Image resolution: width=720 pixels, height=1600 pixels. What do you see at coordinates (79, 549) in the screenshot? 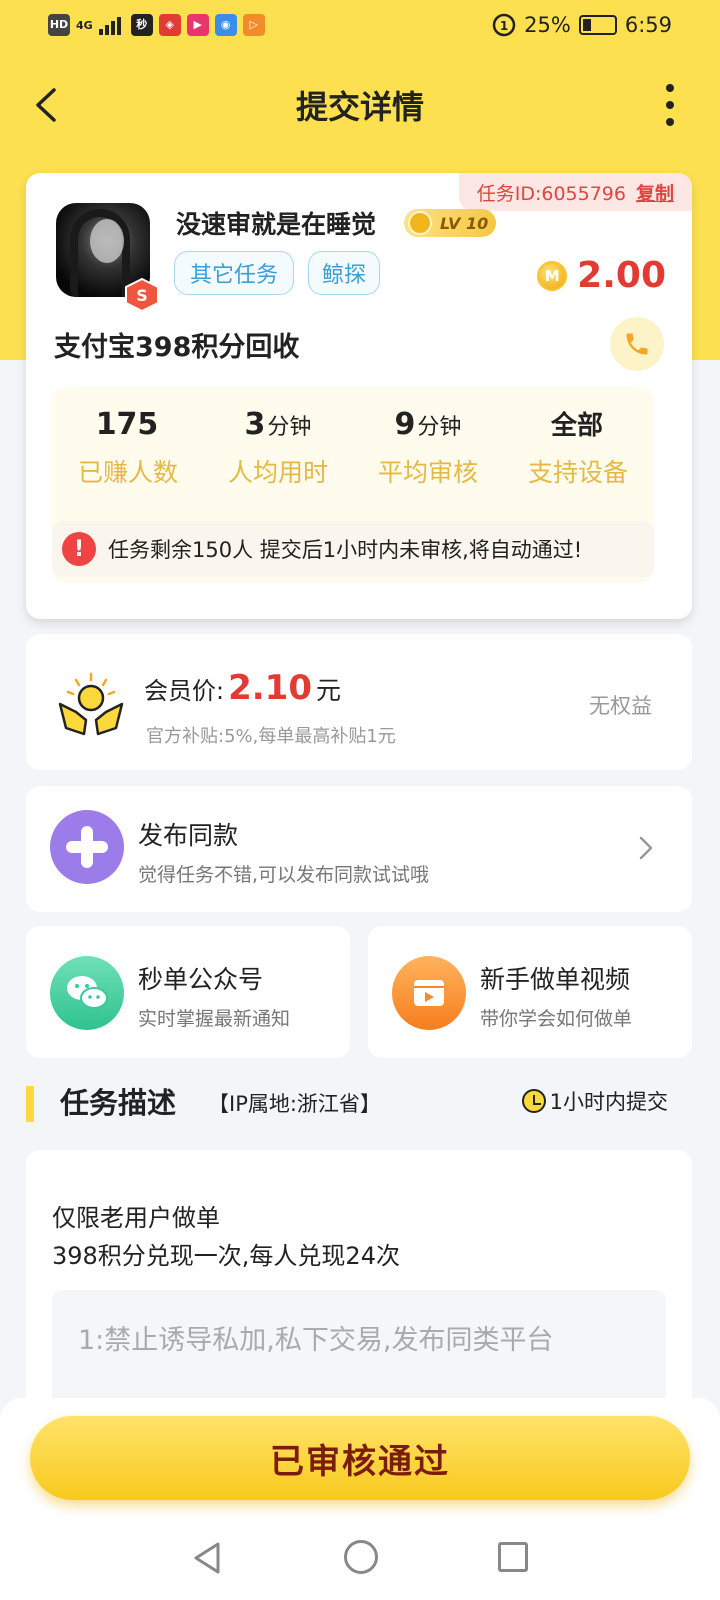
I see `alert-icon: !` at bounding box center [79, 549].